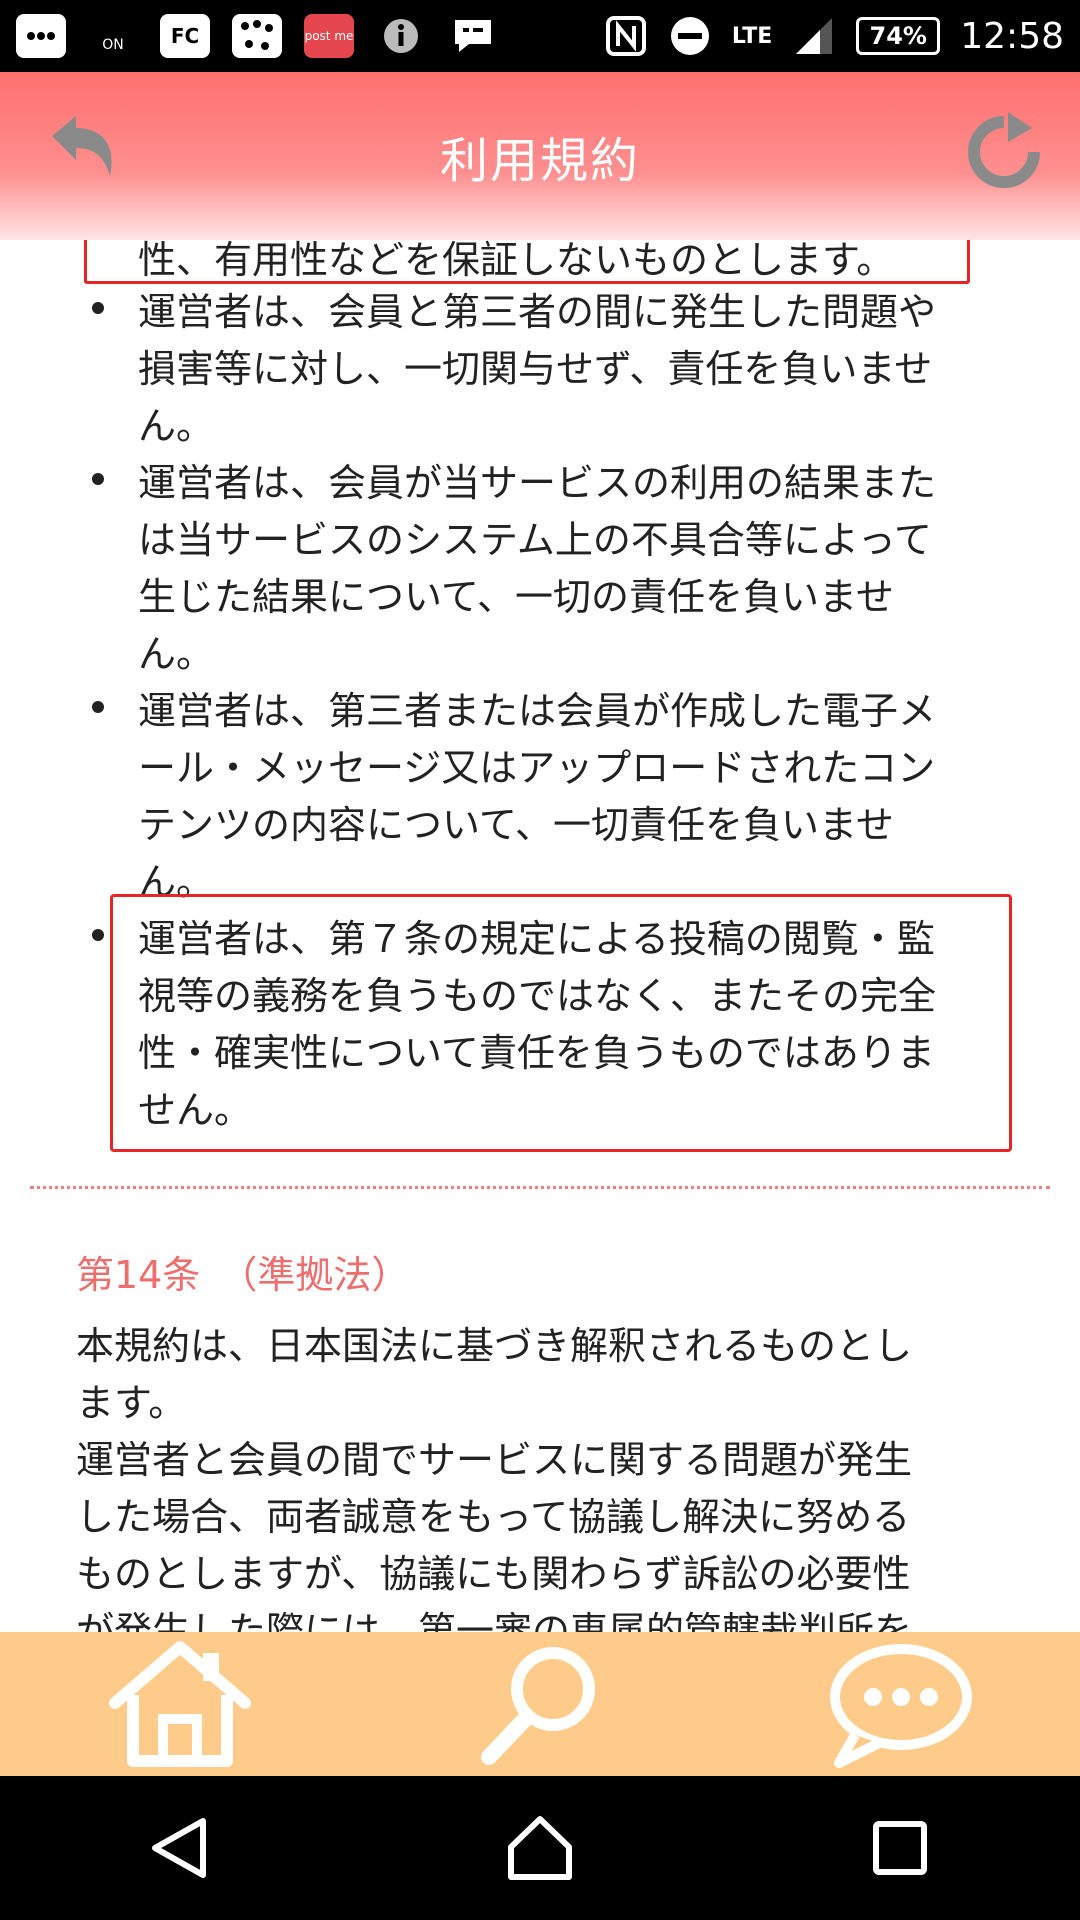 The image size is (1080, 1920). Describe the element at coordinates (493, 1574) in the screenshot. I see `text-line: ものとしますが、協議にも関わらず訴訟の必要性` at that location.